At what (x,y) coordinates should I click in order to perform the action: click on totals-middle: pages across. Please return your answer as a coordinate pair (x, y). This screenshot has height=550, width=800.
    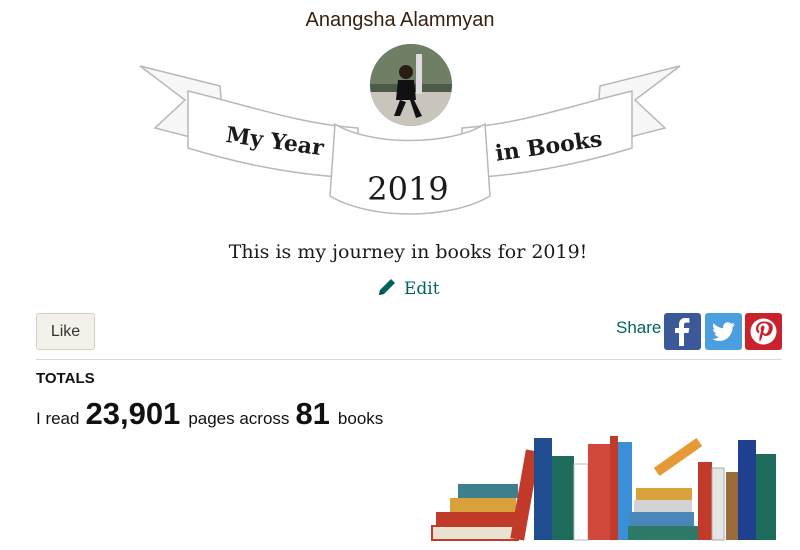
    Looking at the image, I should click on (239, 418).